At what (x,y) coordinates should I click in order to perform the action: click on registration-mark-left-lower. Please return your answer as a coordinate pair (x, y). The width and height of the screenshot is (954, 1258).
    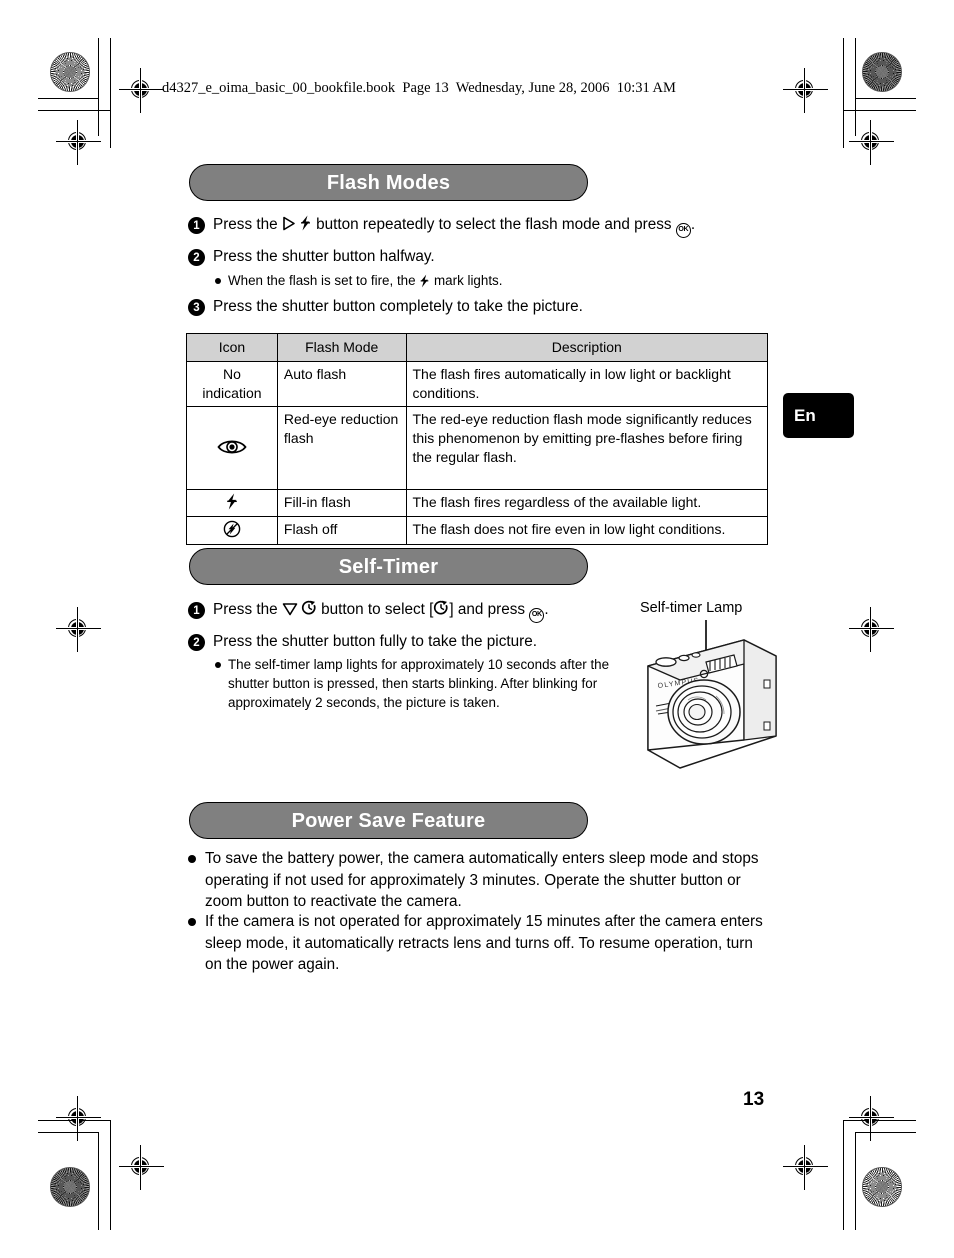
    Looking at the image, I should click on (78, 1118).